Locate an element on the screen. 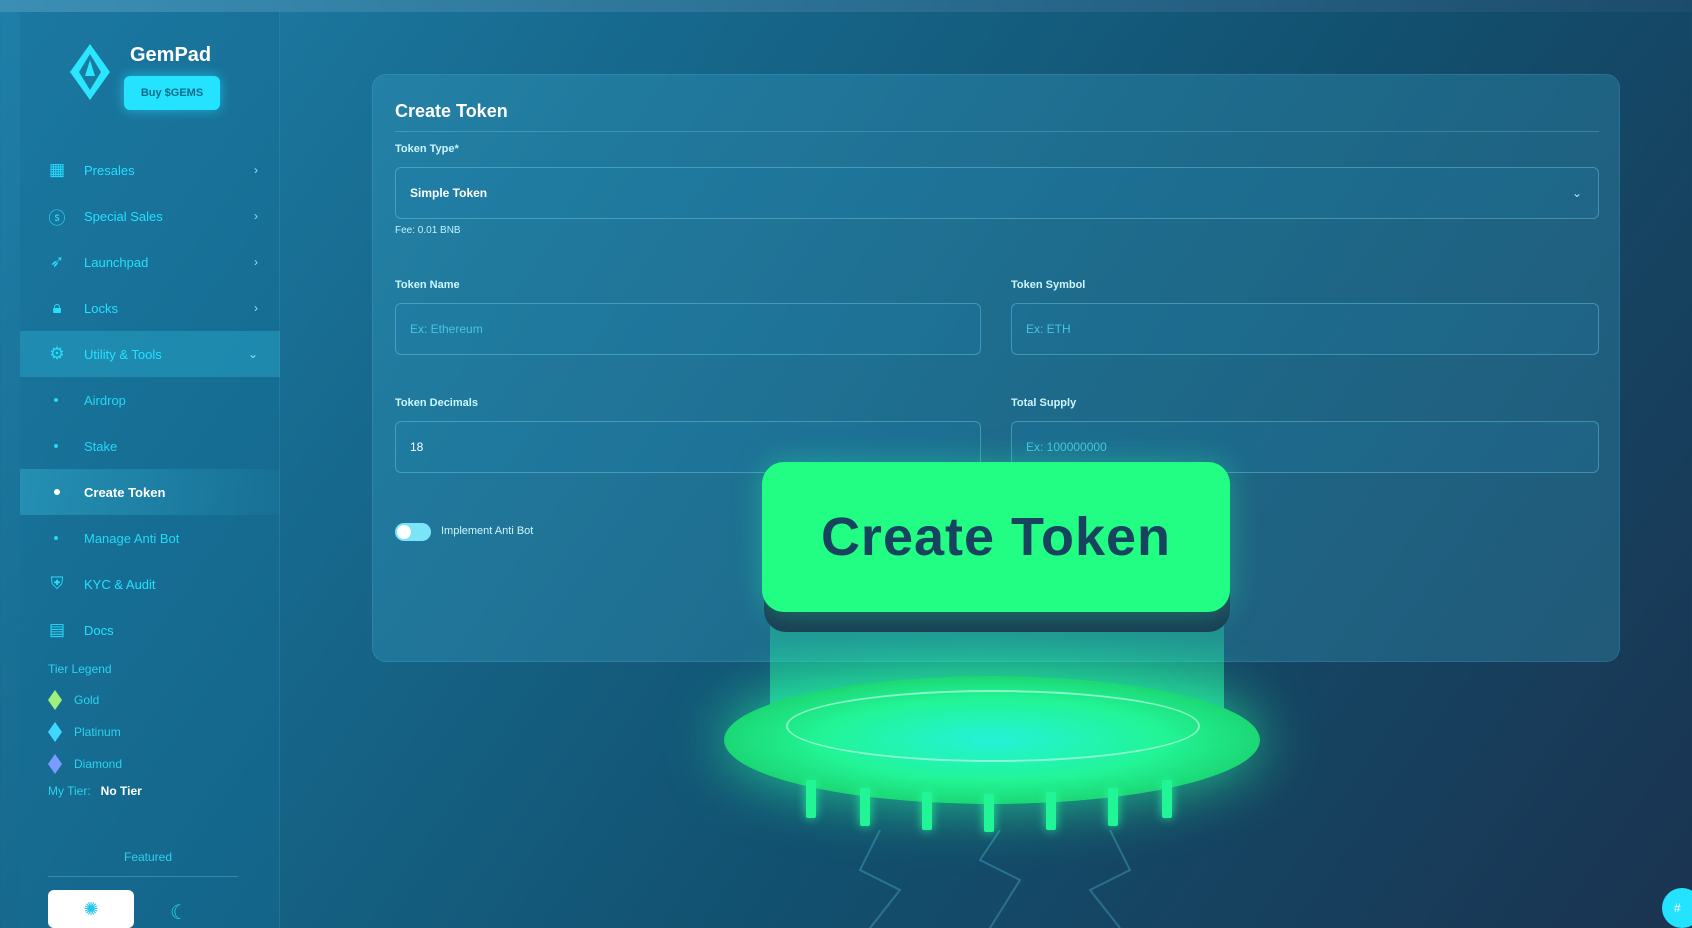 This screenshot has height=928, width=1692. token-name-label: Token Name is located at coordinates (427, 285).